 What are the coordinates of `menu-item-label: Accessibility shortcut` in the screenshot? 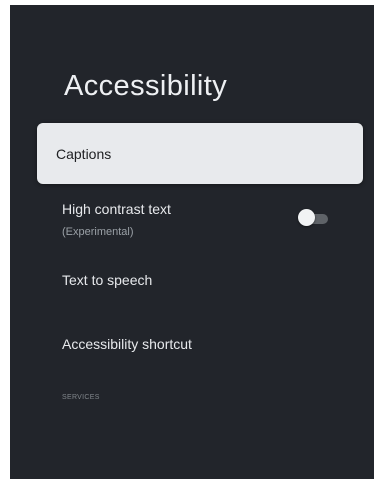 It's located at (127, 344).